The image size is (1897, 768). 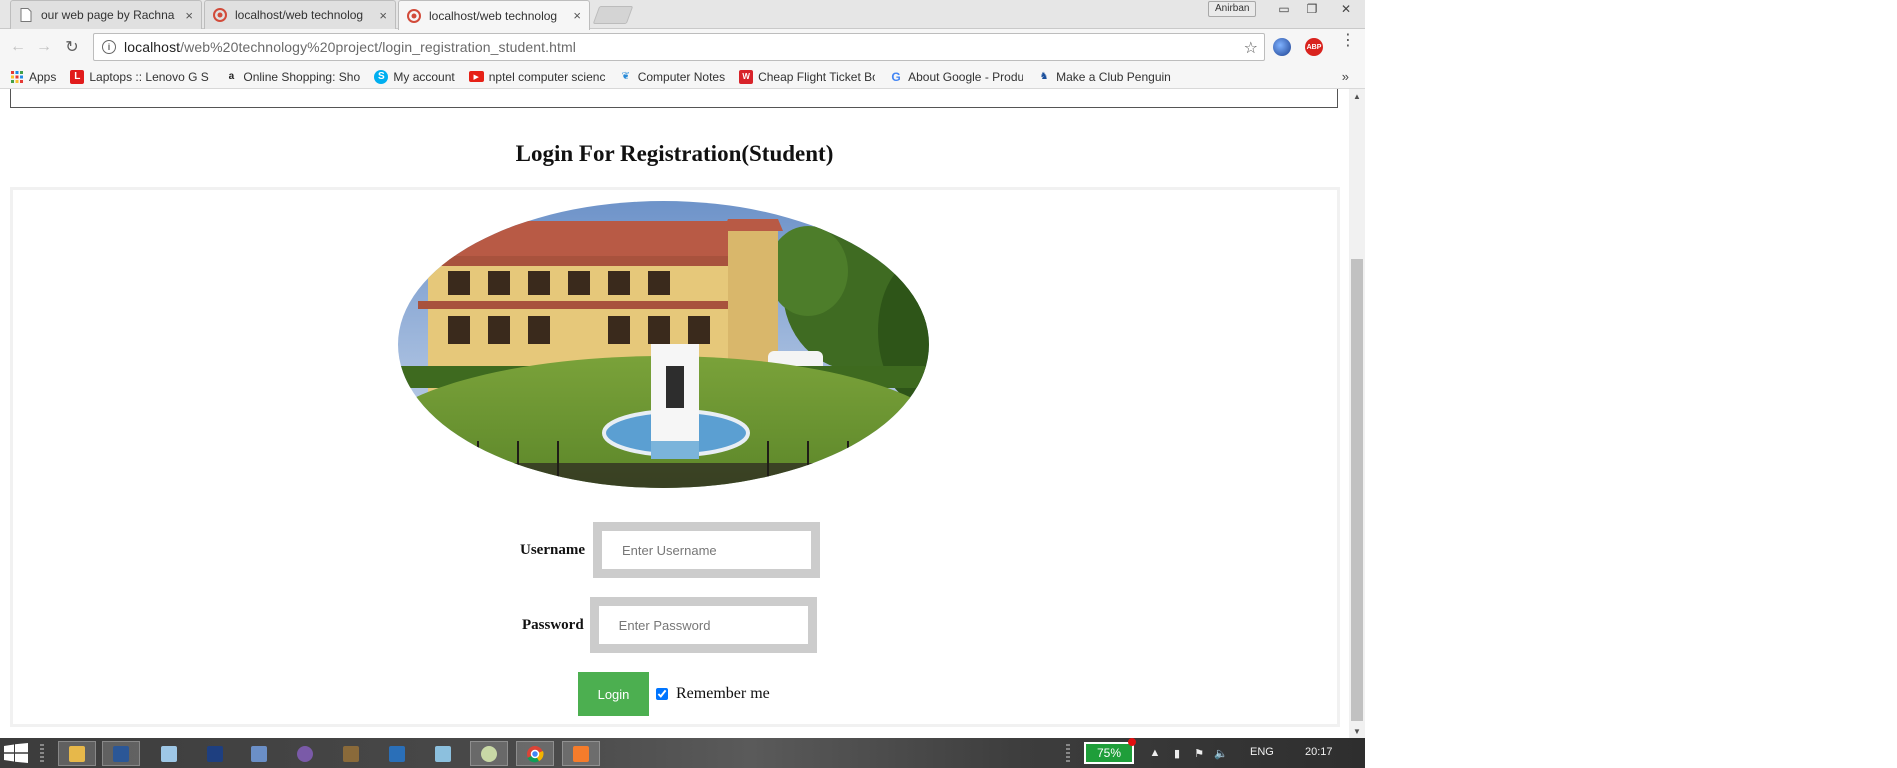 What do you see at coordinates (424, 76) in the screenshot?
I see `bookmark-label: My account` at bounding box center [424, 76].